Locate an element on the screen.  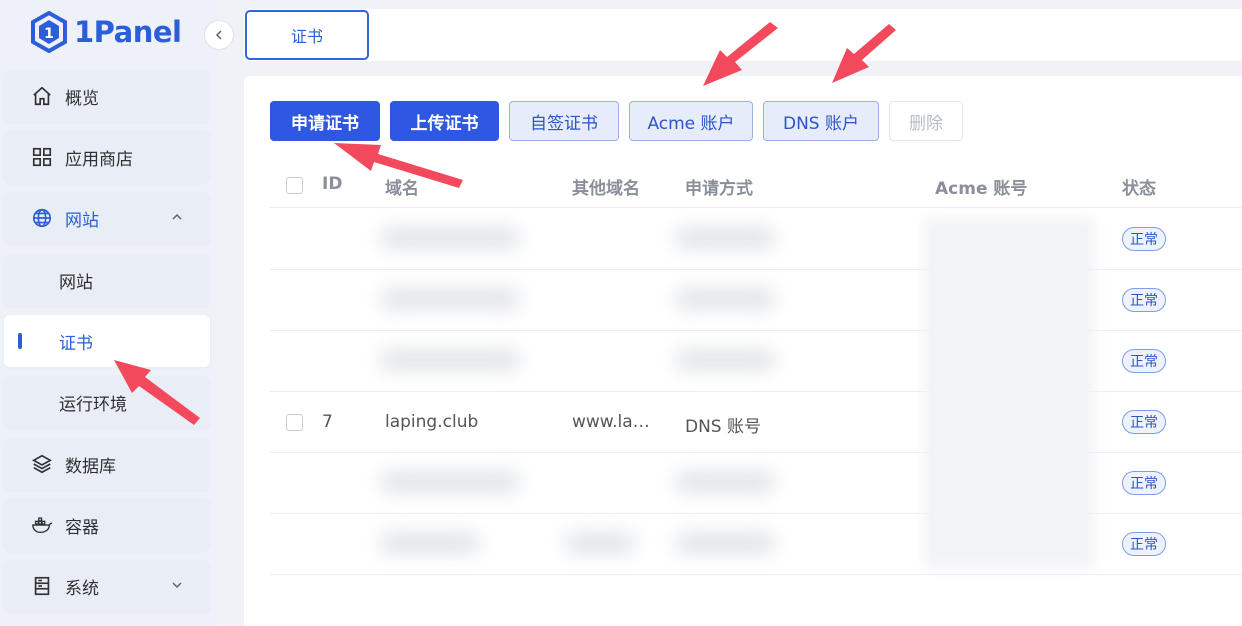
chevron-down-icon is located at coordinates (177, 585).